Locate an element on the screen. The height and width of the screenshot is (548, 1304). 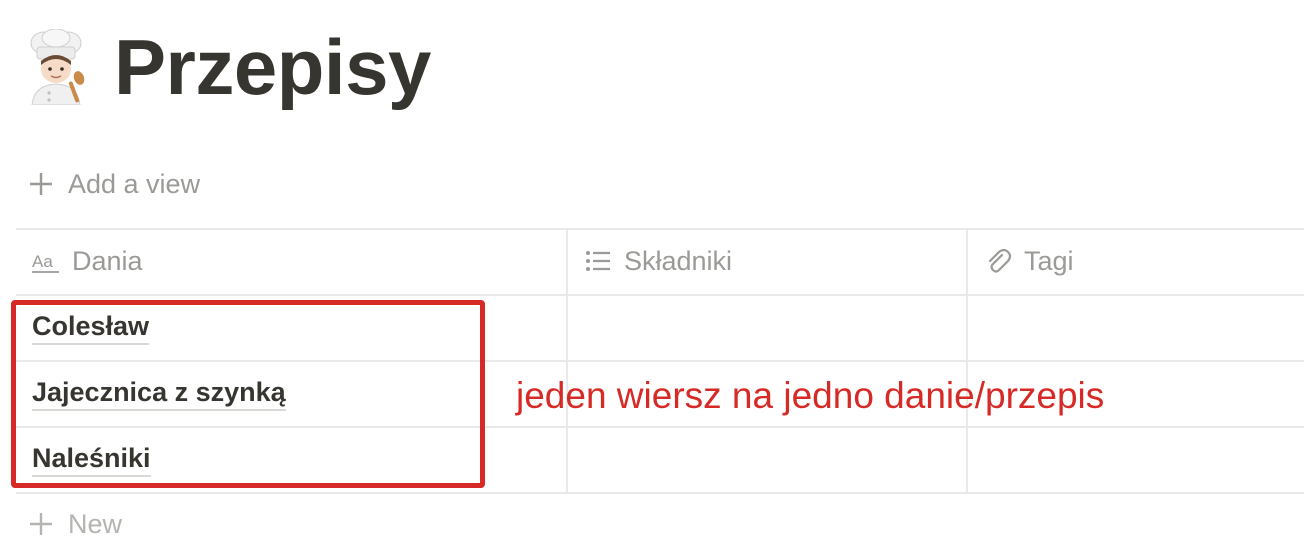
new-row-button: New is located at coordinates (75, 524).